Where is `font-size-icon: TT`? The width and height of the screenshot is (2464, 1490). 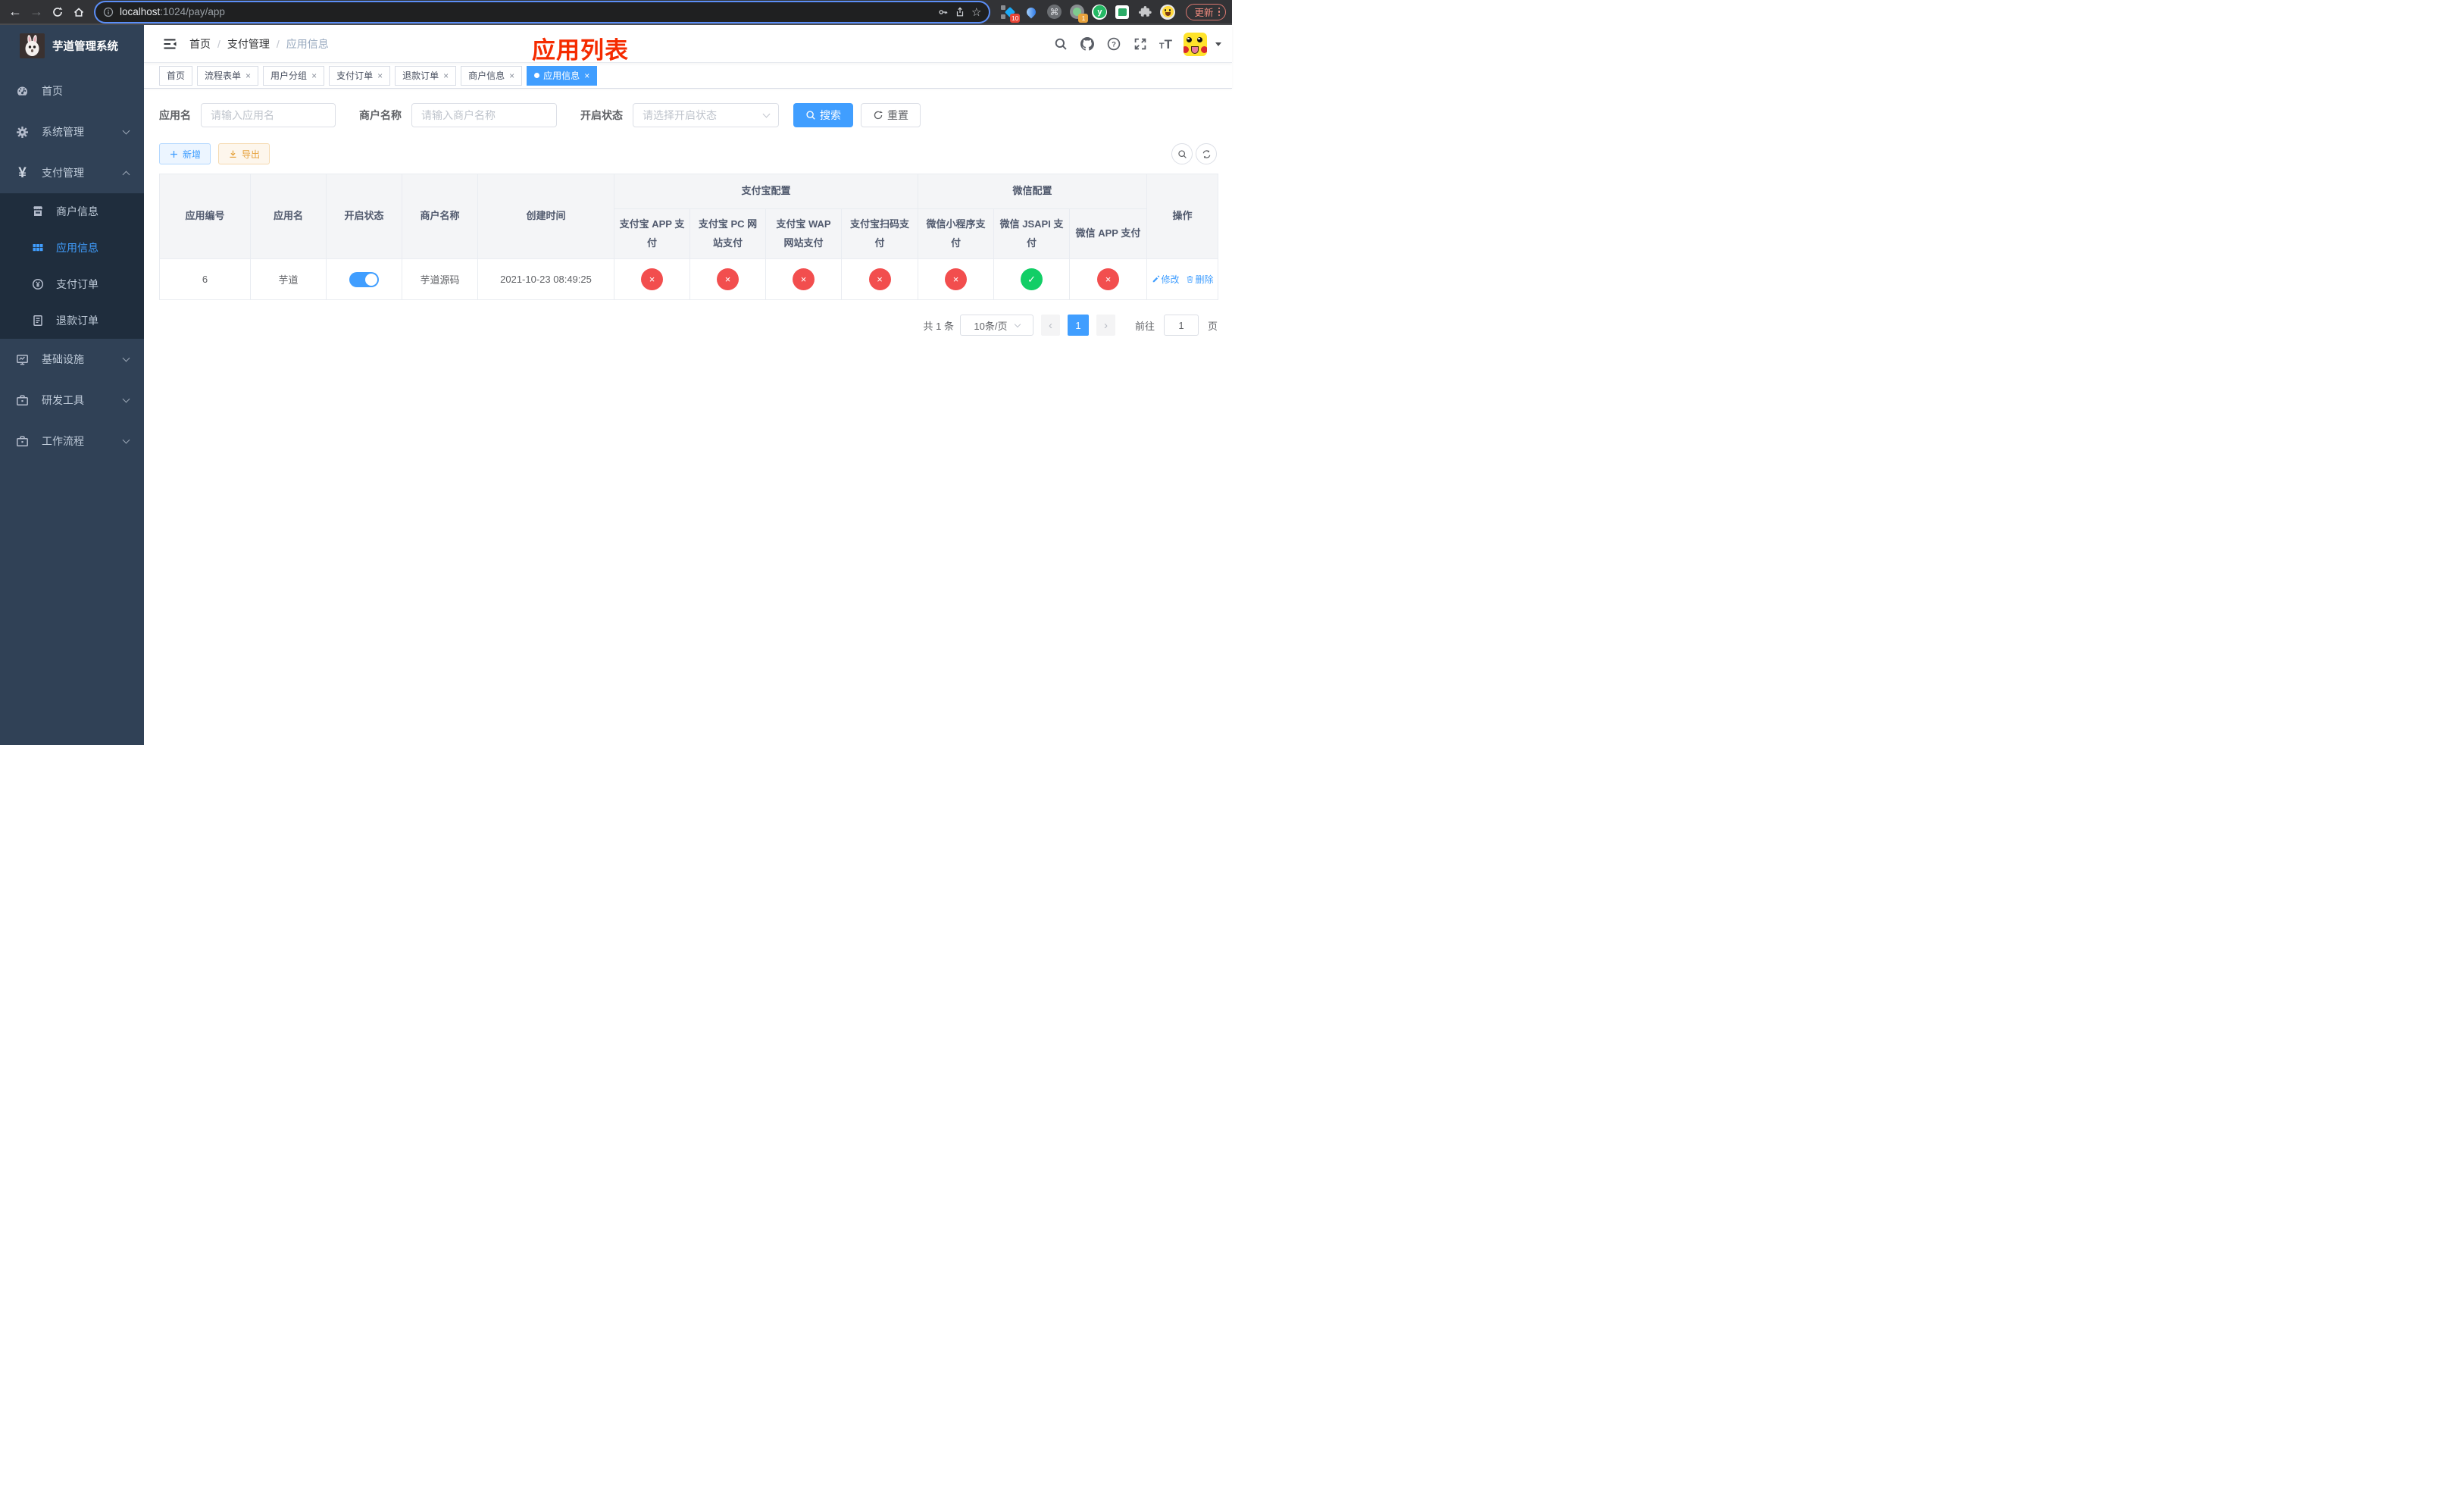
font-size-icon: TT is located at coordinates (1165, 44).